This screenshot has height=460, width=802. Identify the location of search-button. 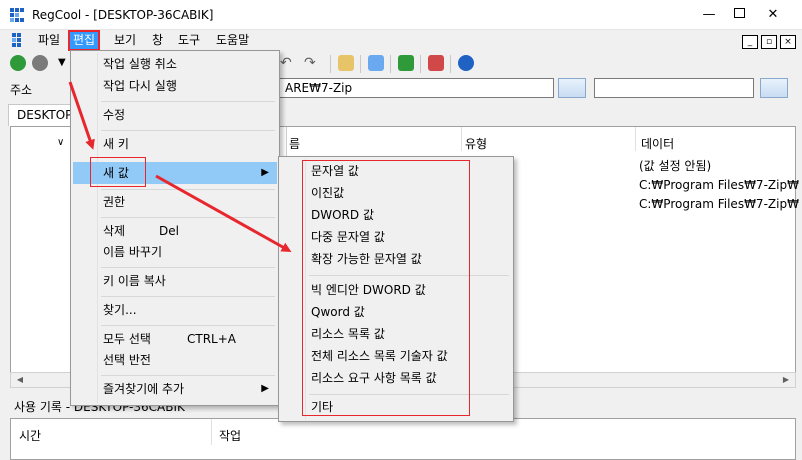
(774, 88).